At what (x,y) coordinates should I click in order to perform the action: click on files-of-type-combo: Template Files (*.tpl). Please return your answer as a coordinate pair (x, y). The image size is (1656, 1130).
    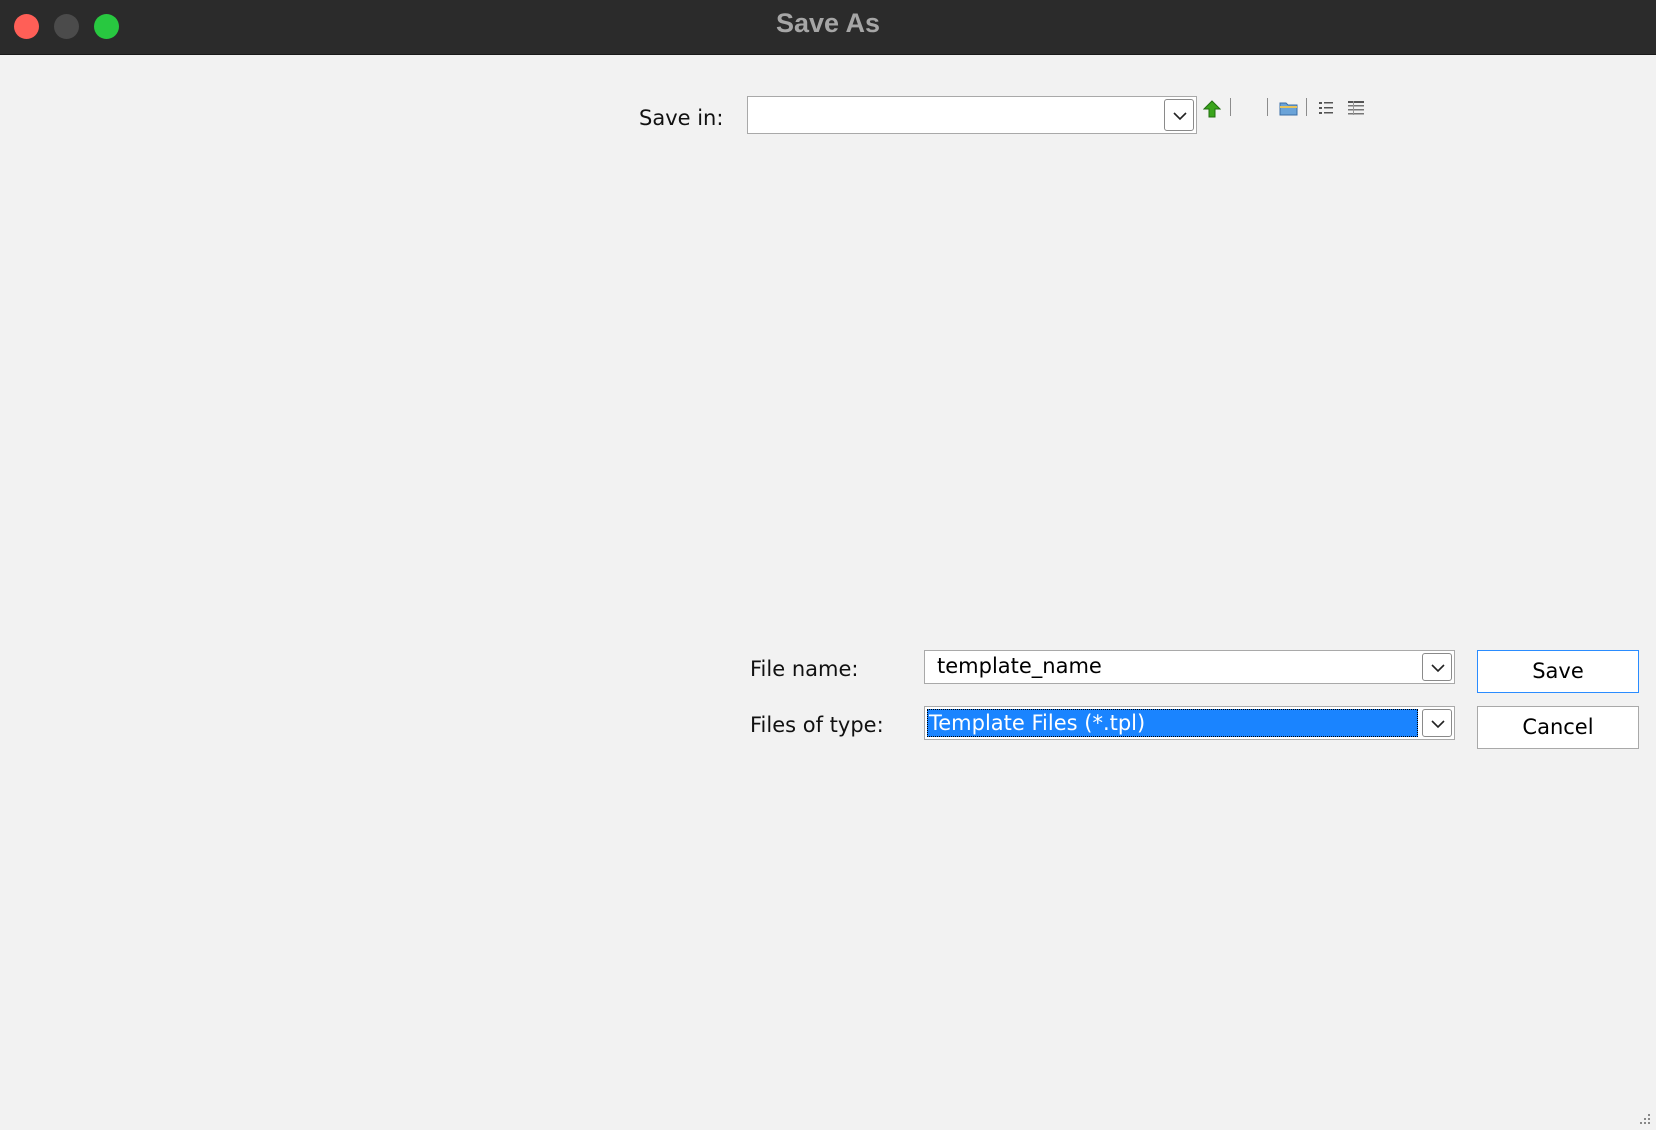
    Looking at the image, I should click on (1189, 723).